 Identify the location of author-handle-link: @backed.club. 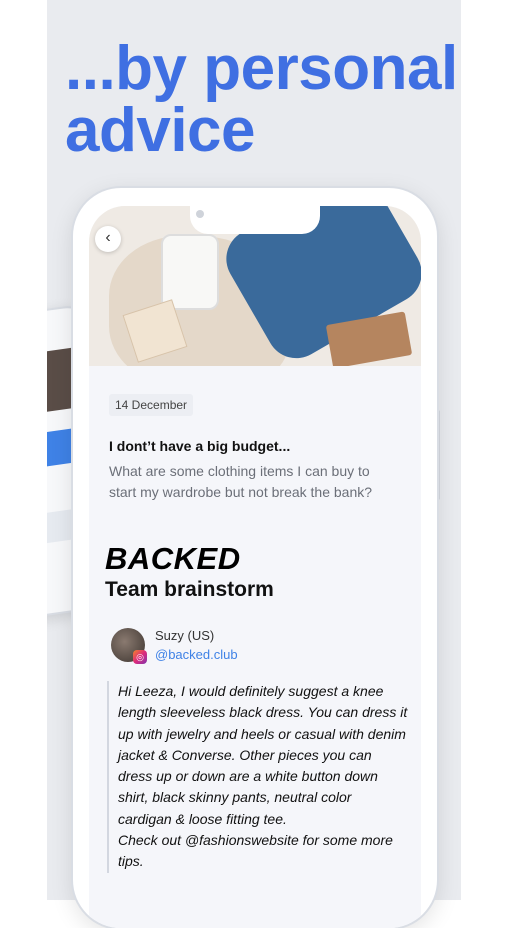
(196, 654).